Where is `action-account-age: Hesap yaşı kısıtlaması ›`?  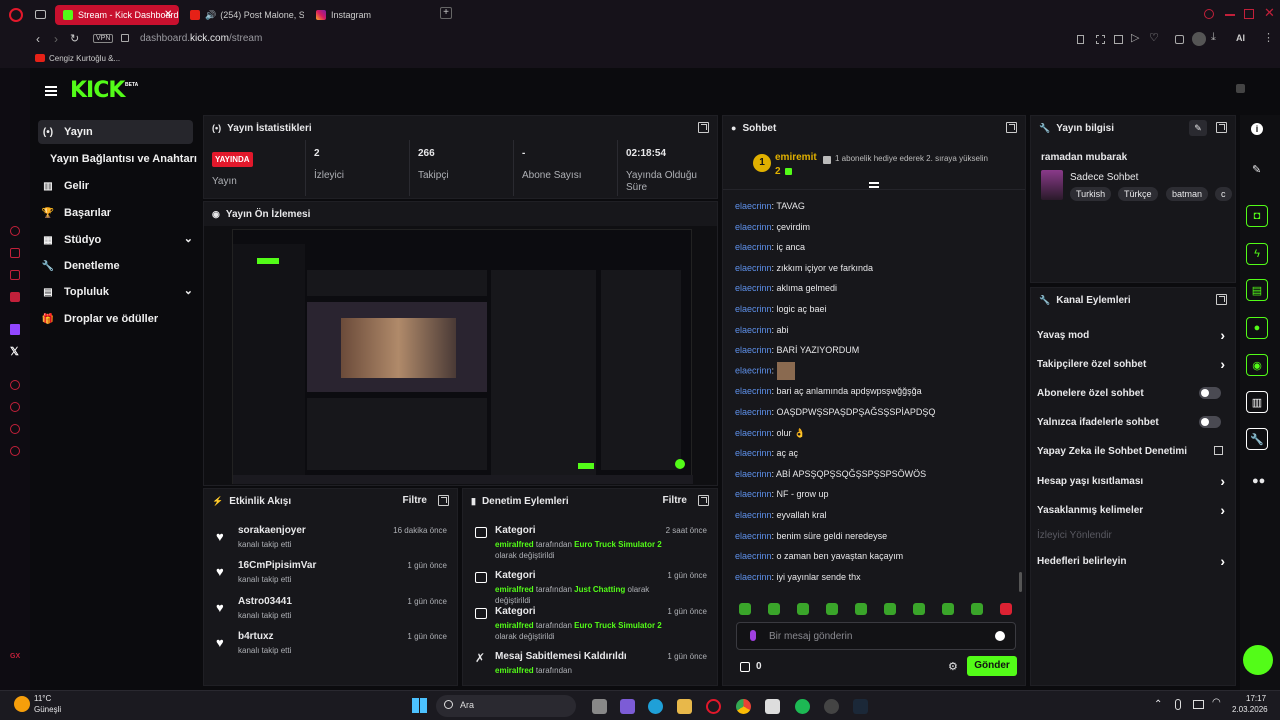 action-account-age: Hesap yaşı kısıtlaması › is located at coordinates (1131, 481).